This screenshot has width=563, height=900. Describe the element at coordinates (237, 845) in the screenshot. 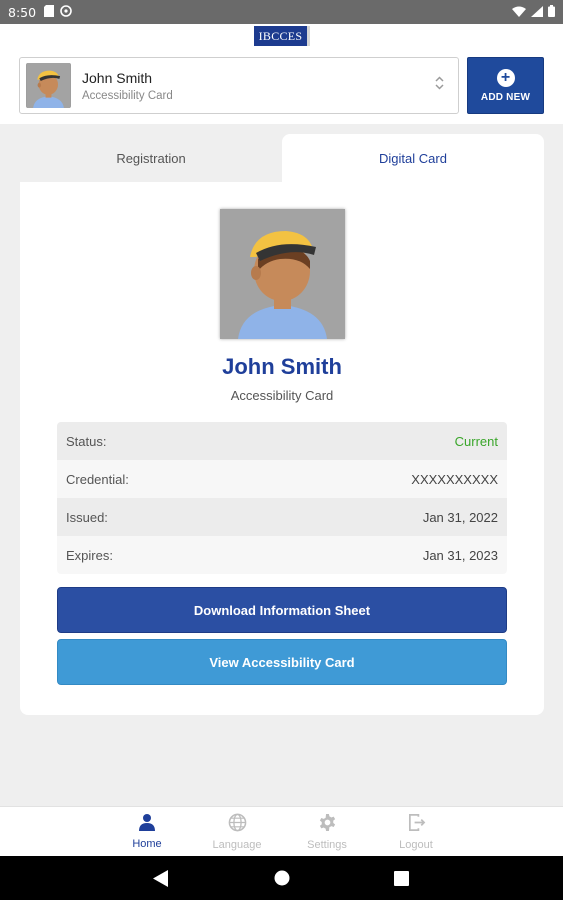

I see `nav-label: Language` at that location.